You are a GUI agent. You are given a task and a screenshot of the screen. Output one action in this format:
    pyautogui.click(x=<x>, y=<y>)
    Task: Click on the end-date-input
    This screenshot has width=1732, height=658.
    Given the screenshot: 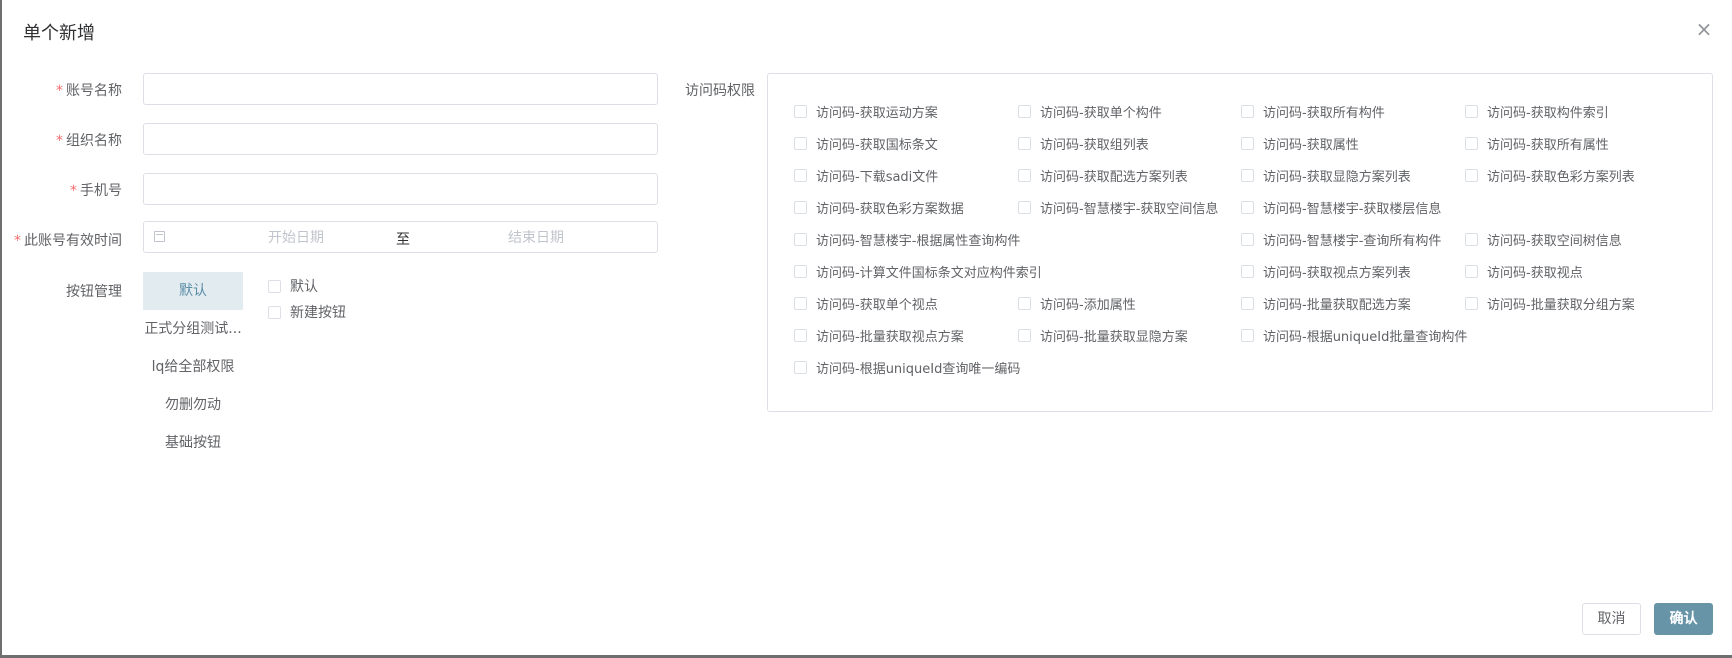 What is the action you would take?
    pyautogui.click(x=536, y=238)
    